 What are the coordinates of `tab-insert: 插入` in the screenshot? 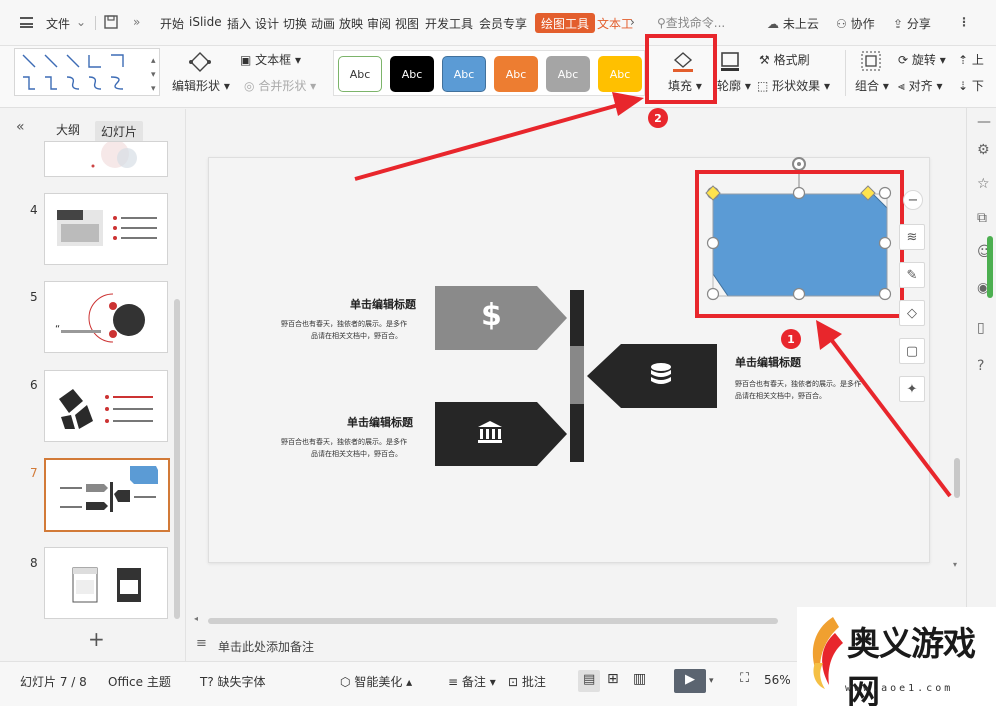 It's located at (239, 23).